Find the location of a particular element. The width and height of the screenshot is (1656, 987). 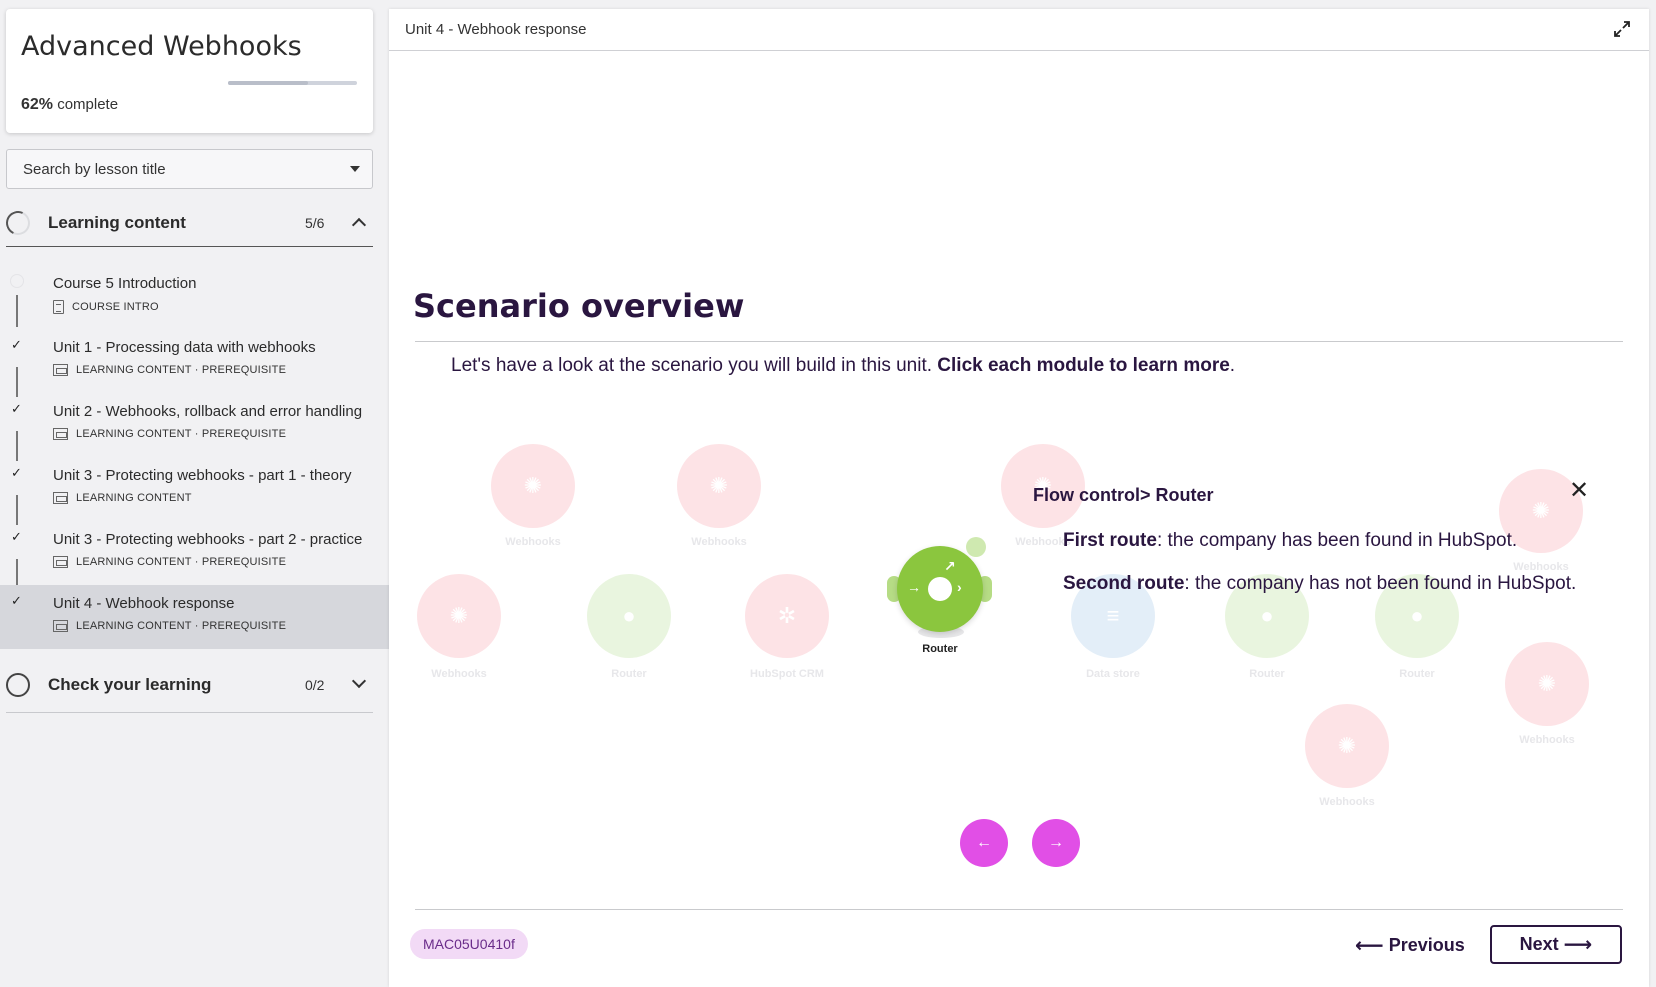

lesson-title: Course 5 Introduction is located at coordinates (125, 283).